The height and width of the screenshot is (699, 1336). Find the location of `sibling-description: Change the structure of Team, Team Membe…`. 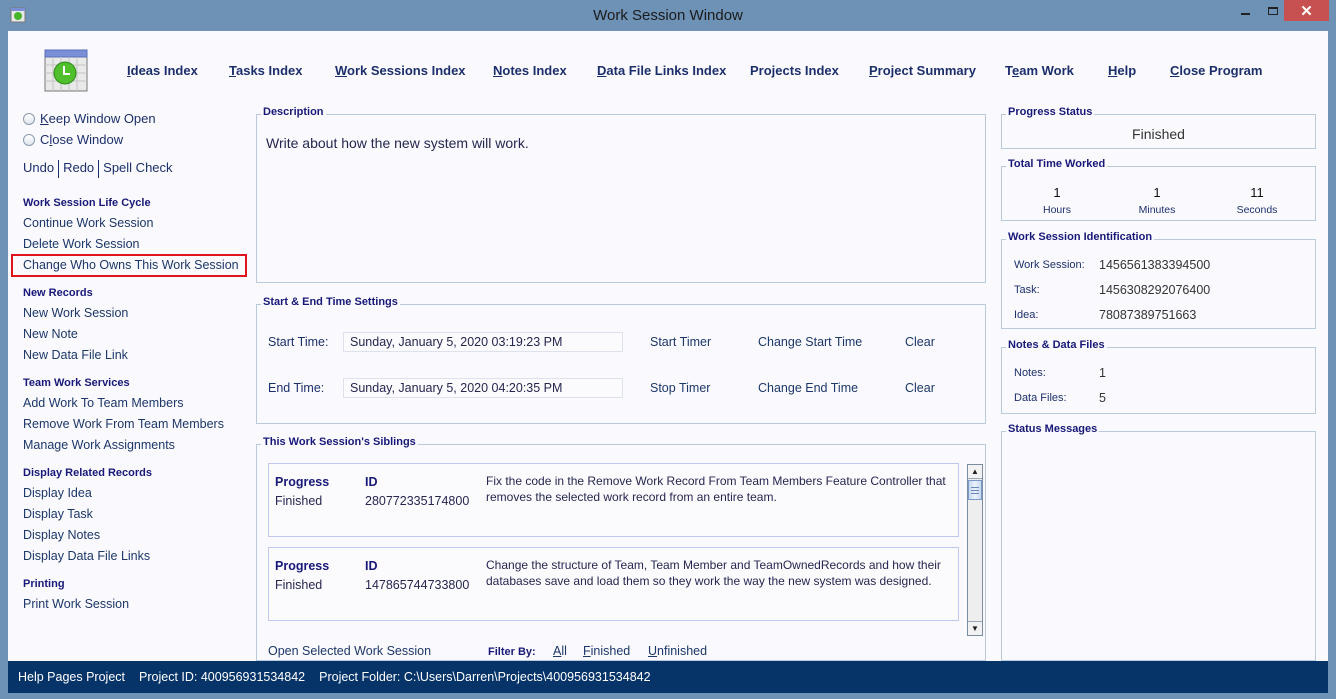

sibling-description: Change the structure of Team, Team Membe… is located at coordinates (713, 573).